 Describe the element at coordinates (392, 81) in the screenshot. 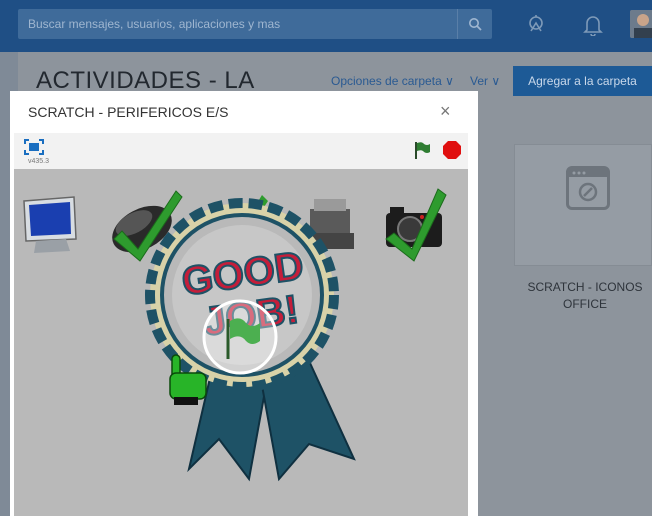

I see `folder-options-link: Opciones de carpeta ∨` at that location.